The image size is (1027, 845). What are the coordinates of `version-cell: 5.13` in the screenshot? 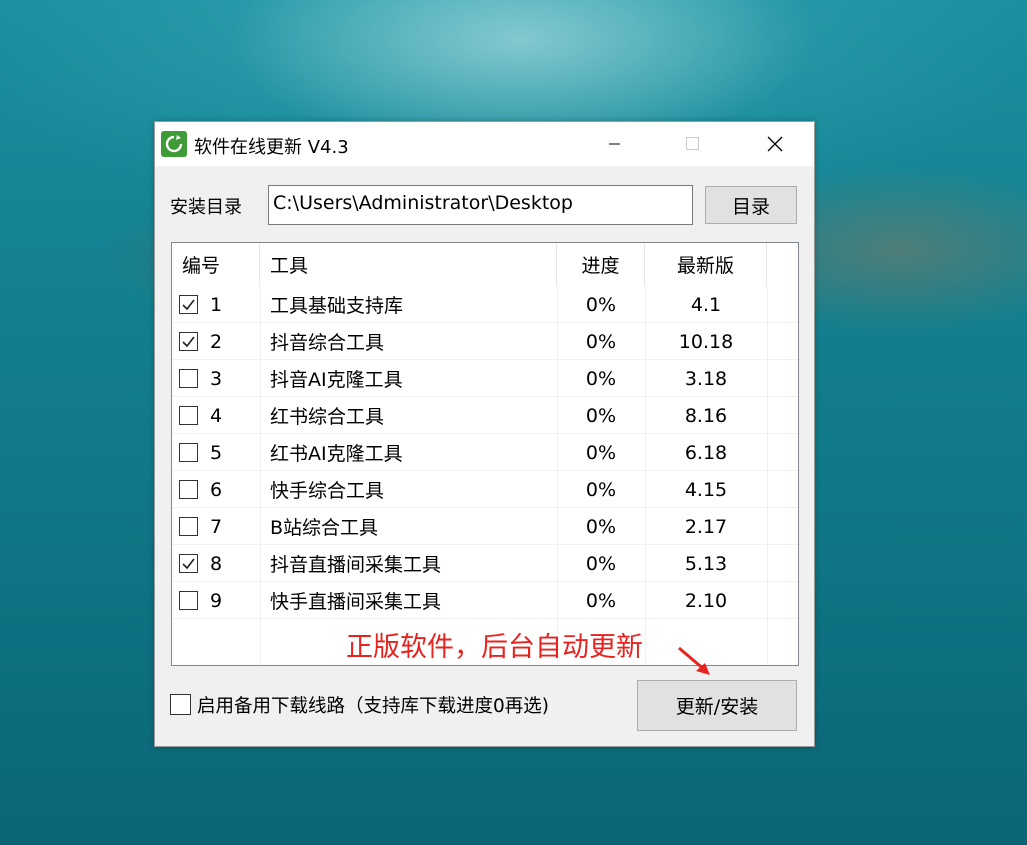 It's located at (706, 563).